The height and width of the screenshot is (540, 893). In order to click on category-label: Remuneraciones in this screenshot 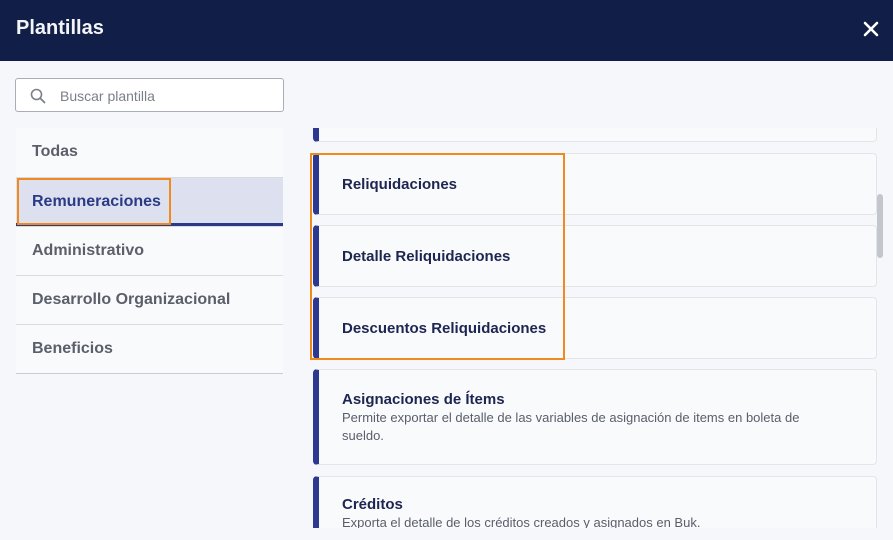, I will do `click(96, 201)`.